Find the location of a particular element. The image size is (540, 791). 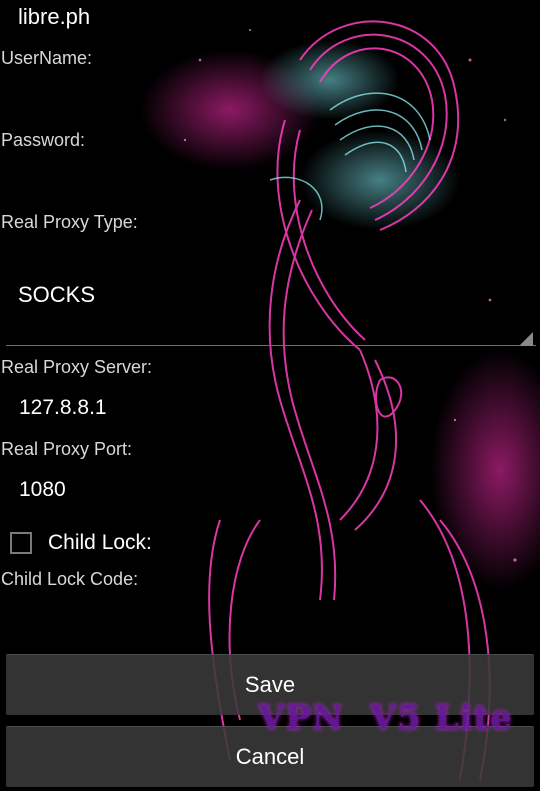

top-name-value: libre.ph is located at coordinates (54, 17).